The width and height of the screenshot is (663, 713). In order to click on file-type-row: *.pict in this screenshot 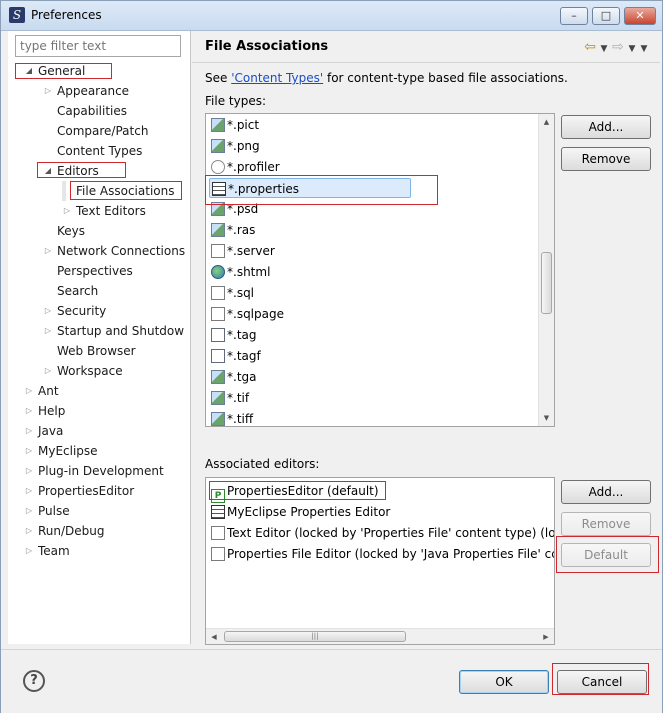, I will do `click(235, 125)`.